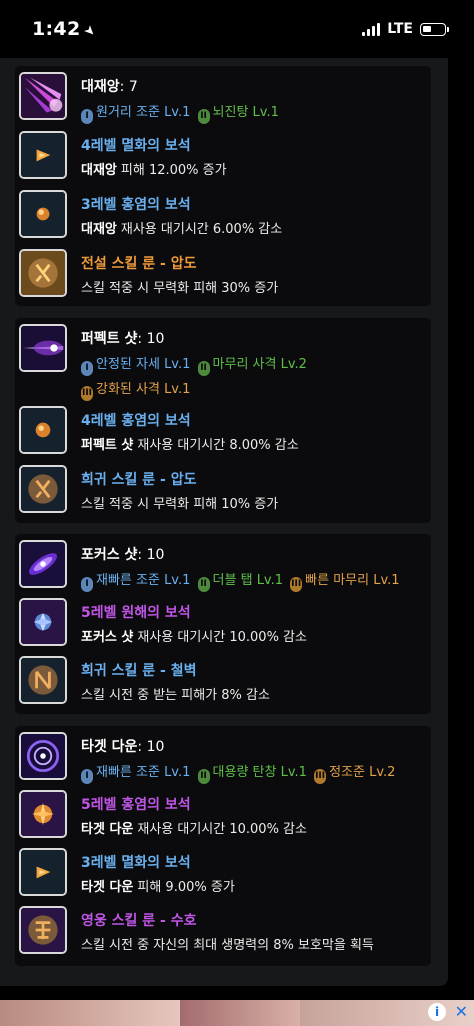  What do you see at coordinates (43, 872) in the screenshot?
I see `gem-doomfire-icon` at bounding box center [43, 872].